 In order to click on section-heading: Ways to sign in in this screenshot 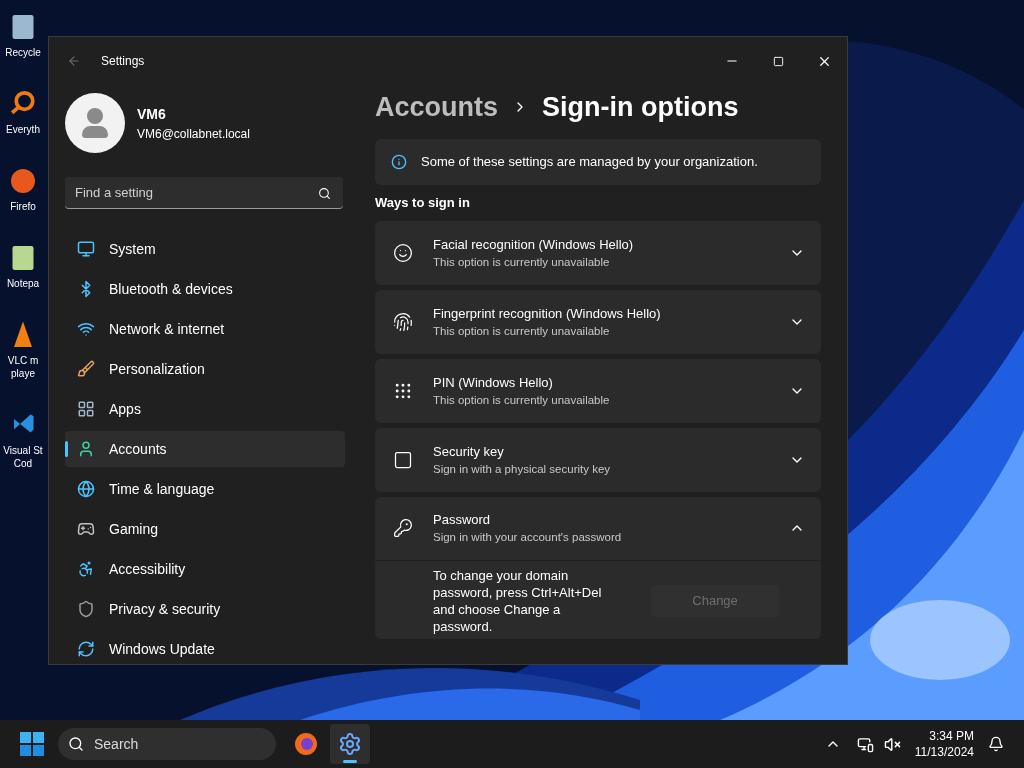, I will do `click(423, 203)`.